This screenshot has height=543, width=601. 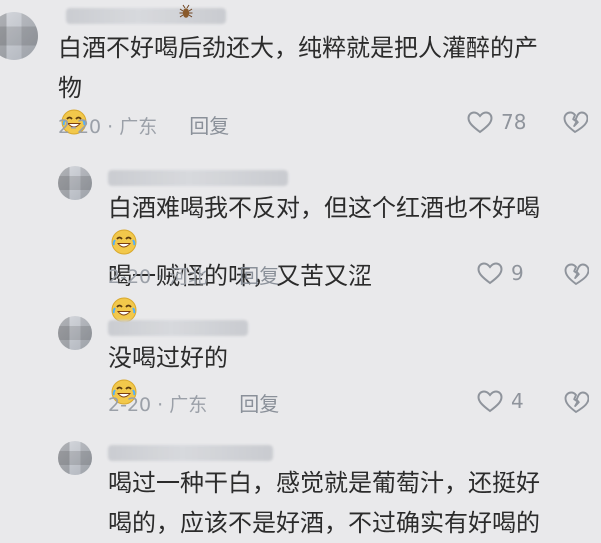 What do you see at coordinates (517, 273) in the screenshot?
I see `like-count: 9` at bounding box center [517, 273].